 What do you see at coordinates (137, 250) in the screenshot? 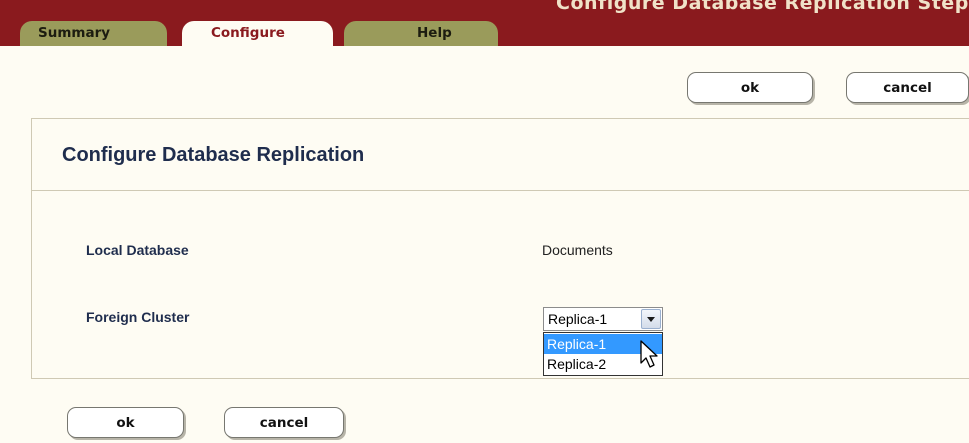
I see `local-database-label: Local Database` at bounding box center [137, 250].